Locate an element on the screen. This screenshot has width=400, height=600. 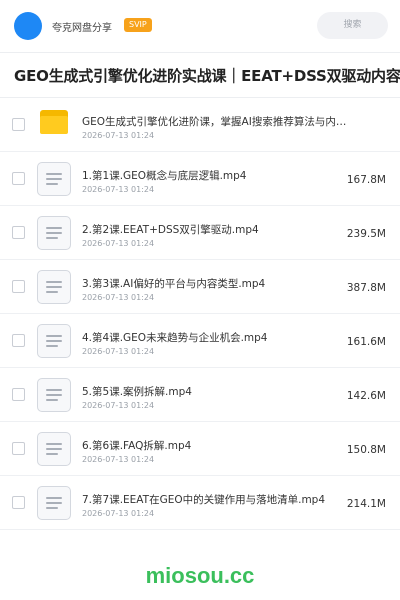
item-name: 1.第1课.GEO概念与底层逻辑.mp4 is located at coordinates (164, 176).